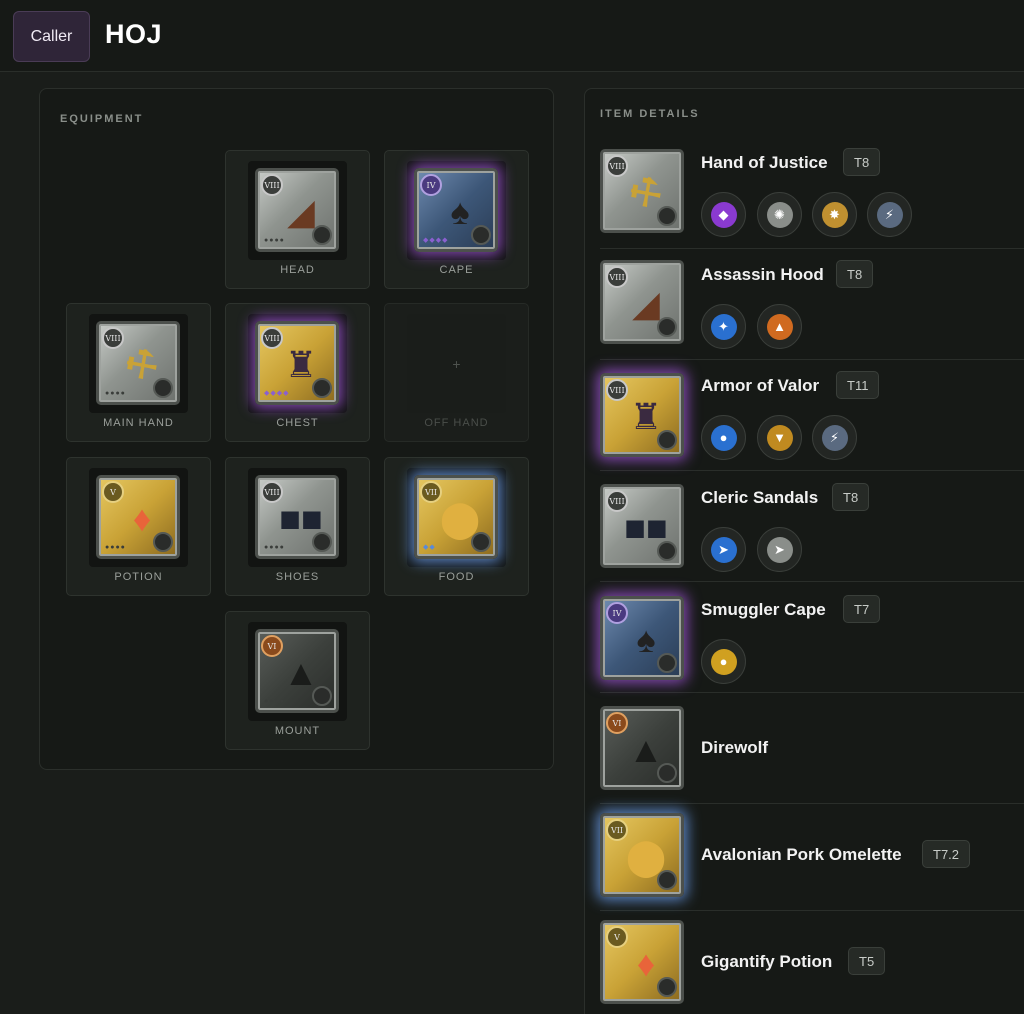 The width and height of the screenshot is (1024, 1014). Describe the element at coordinates (779, 214) in the screenshot. I see `silver-spin-icon: ✺` at that location.